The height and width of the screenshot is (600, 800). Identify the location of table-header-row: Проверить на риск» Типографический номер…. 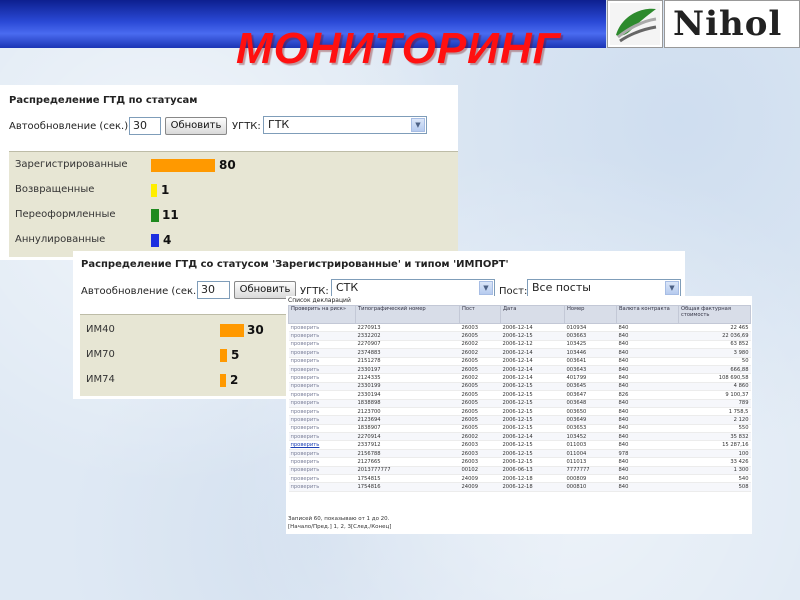
(519, 314).